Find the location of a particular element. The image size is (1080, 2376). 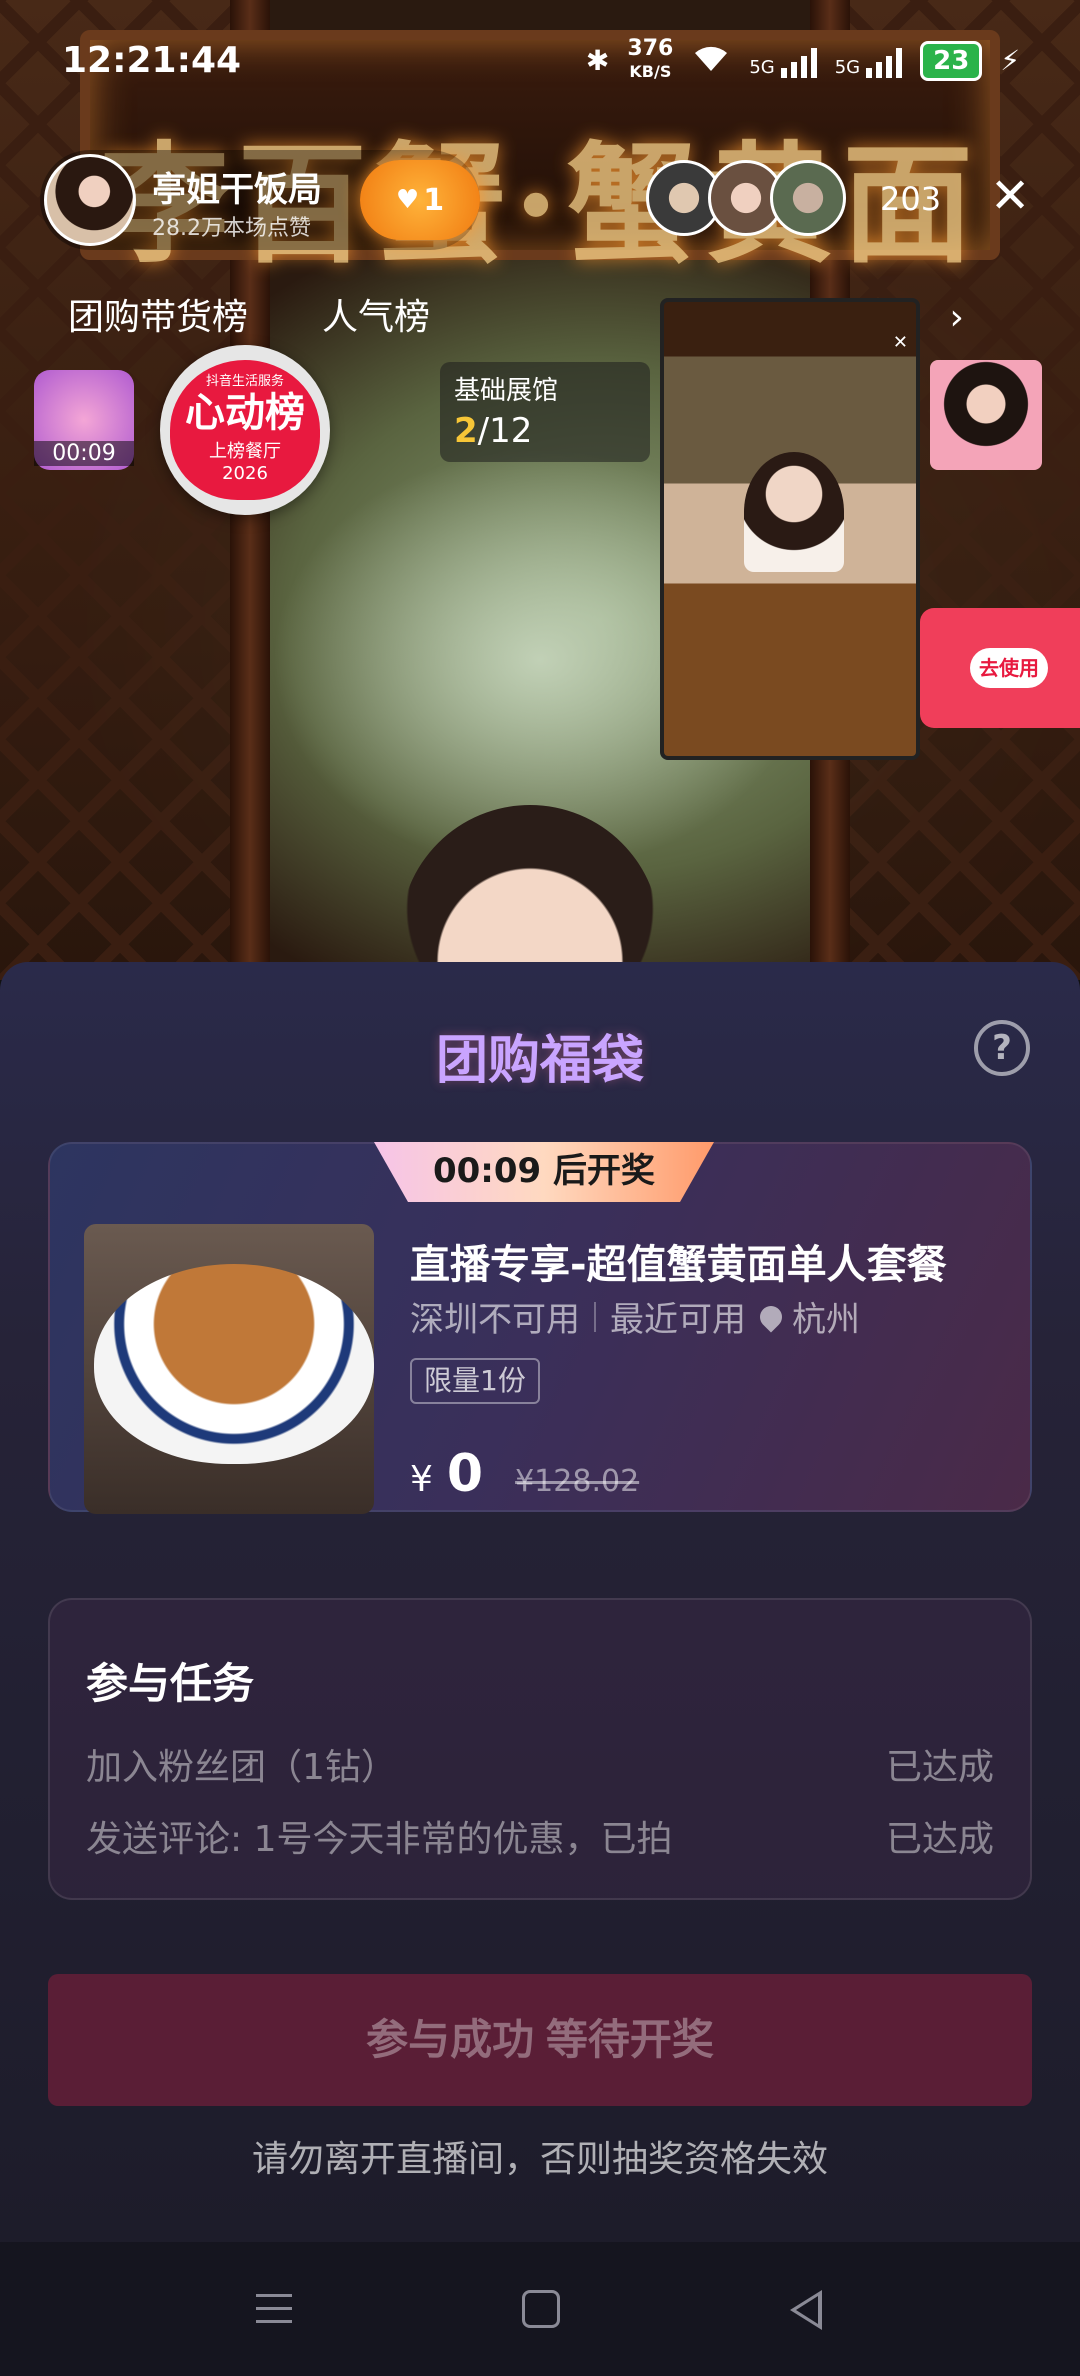

location-pin-icon is located at coordinates (771, 1316).